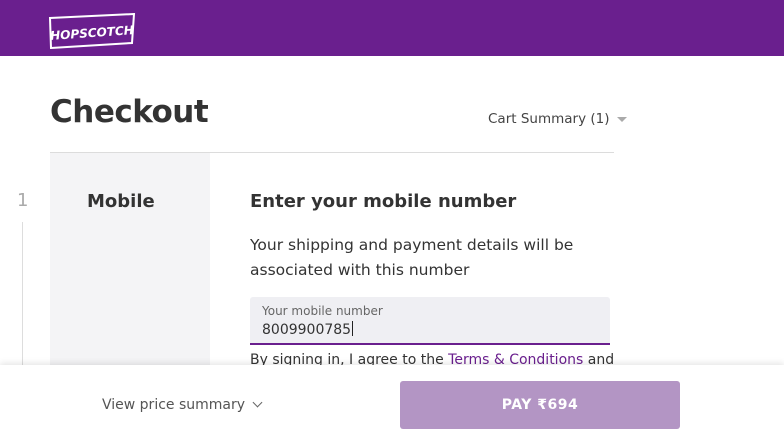 The width and height of the screenshot is (784, 445). I want to click on top-header: HOPSCOTCH, so click(392, 28).